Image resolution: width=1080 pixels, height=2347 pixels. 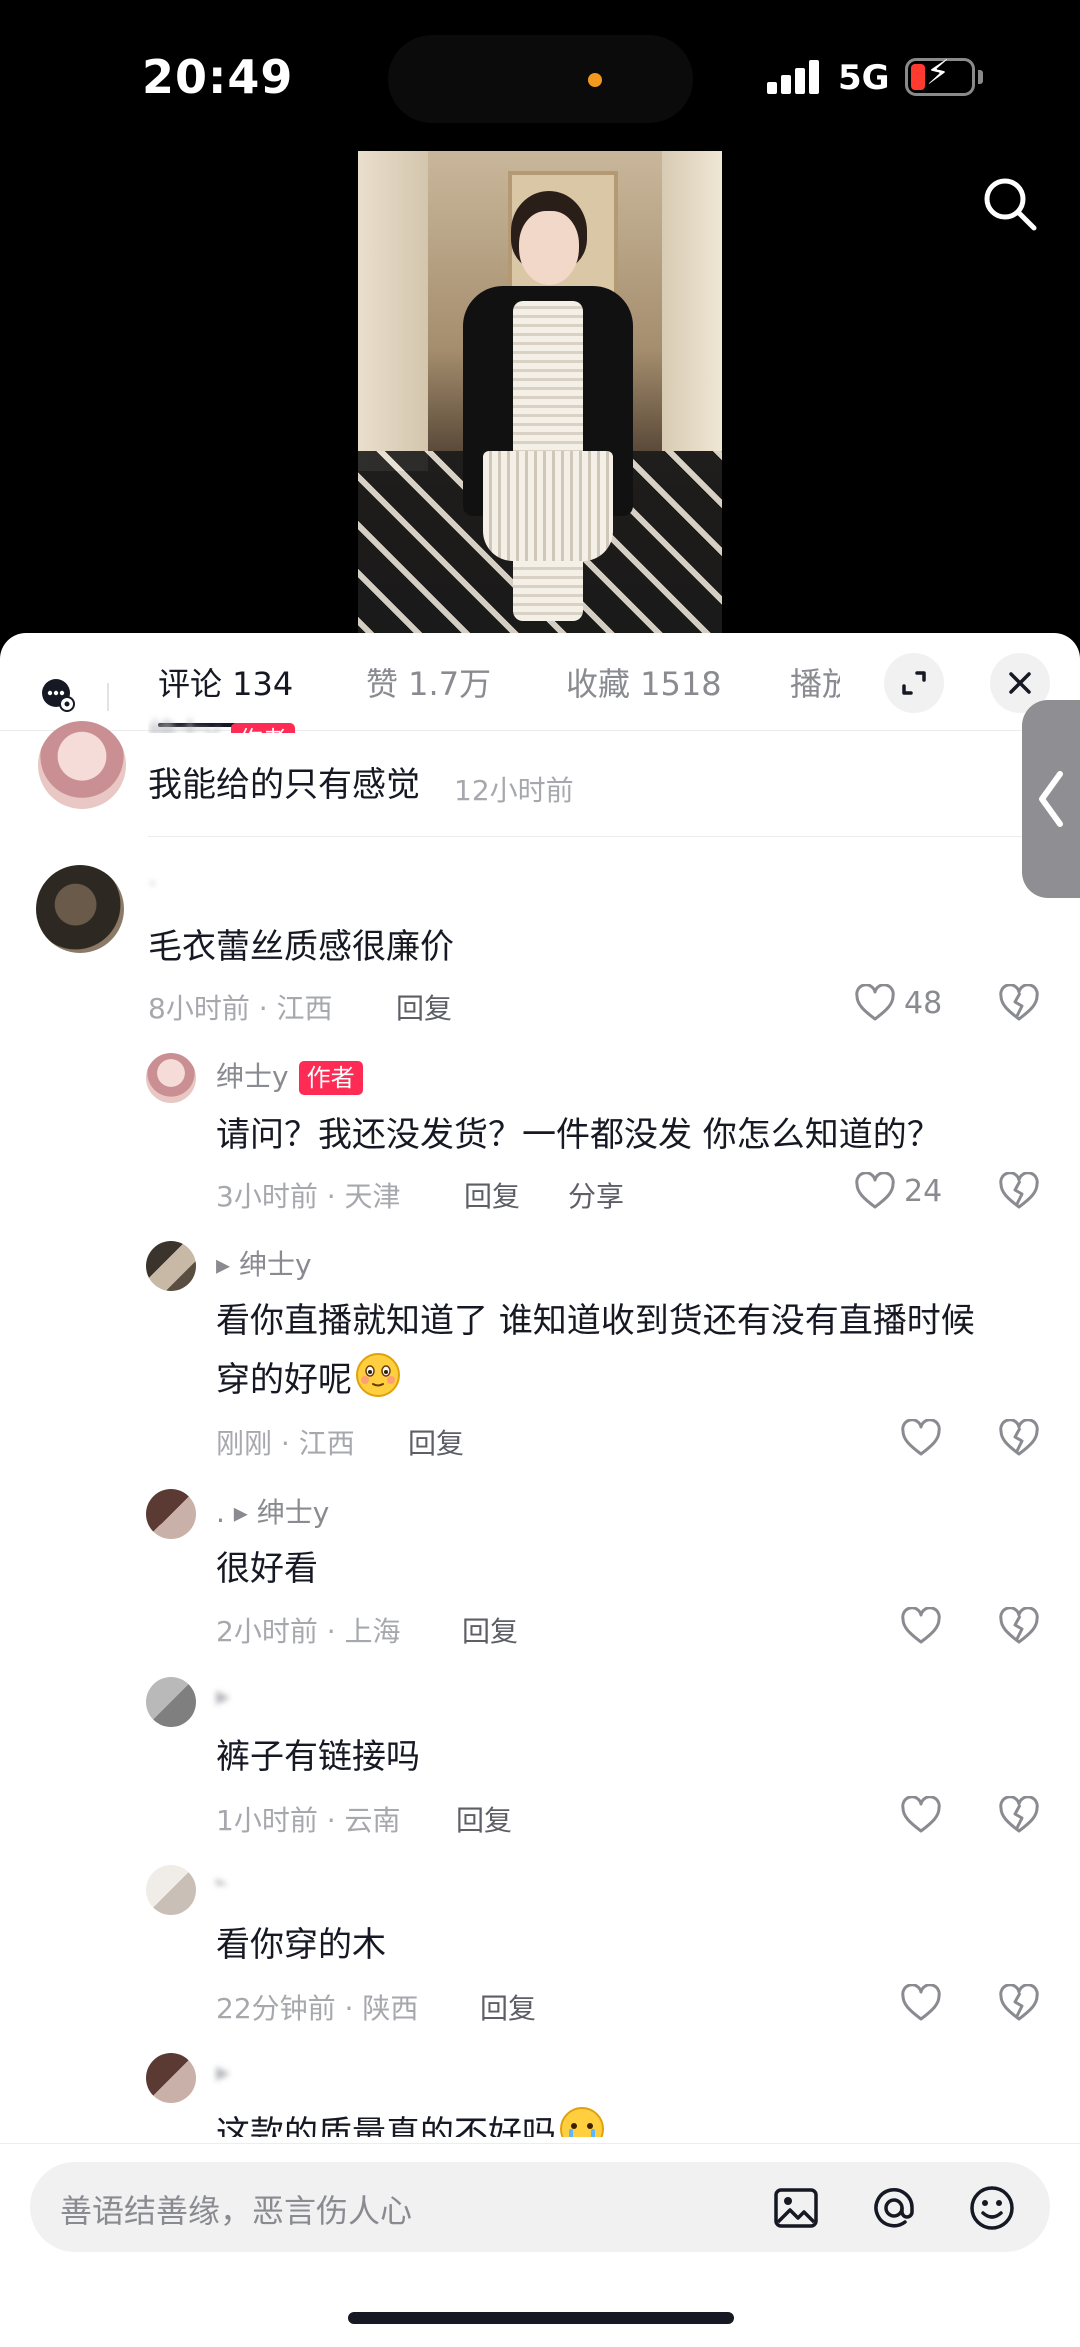 I want to click on like-count: 24, so click(x=923, y=1191).